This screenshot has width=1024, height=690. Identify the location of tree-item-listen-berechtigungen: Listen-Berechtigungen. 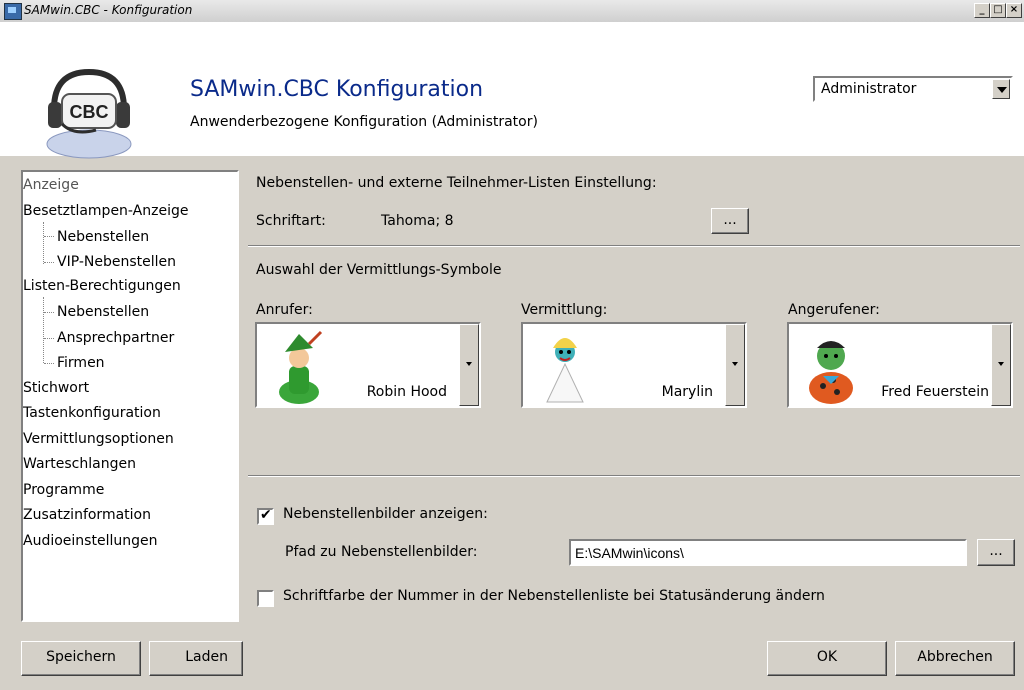
(102, 286).